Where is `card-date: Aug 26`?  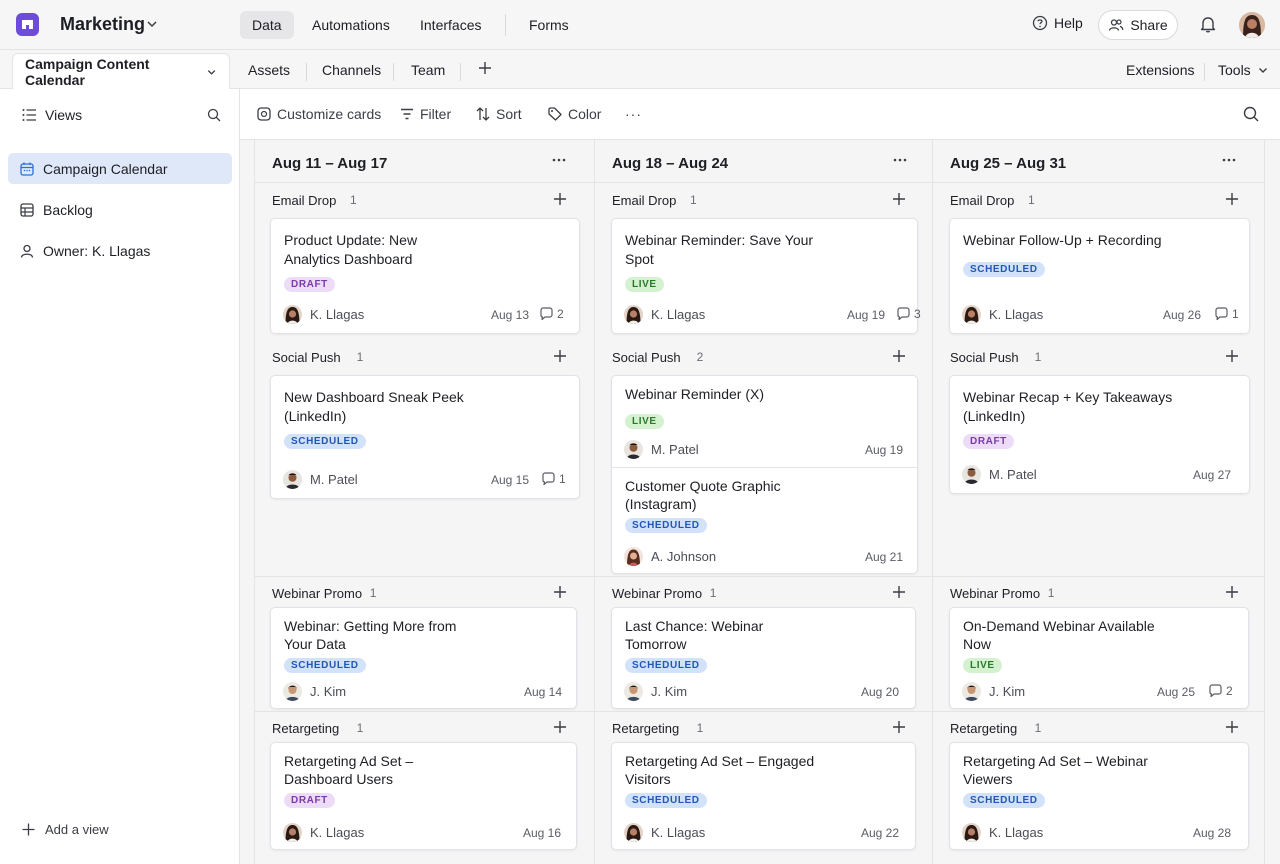 card-date: Aug 26 is located at coordinates (1182, 315).